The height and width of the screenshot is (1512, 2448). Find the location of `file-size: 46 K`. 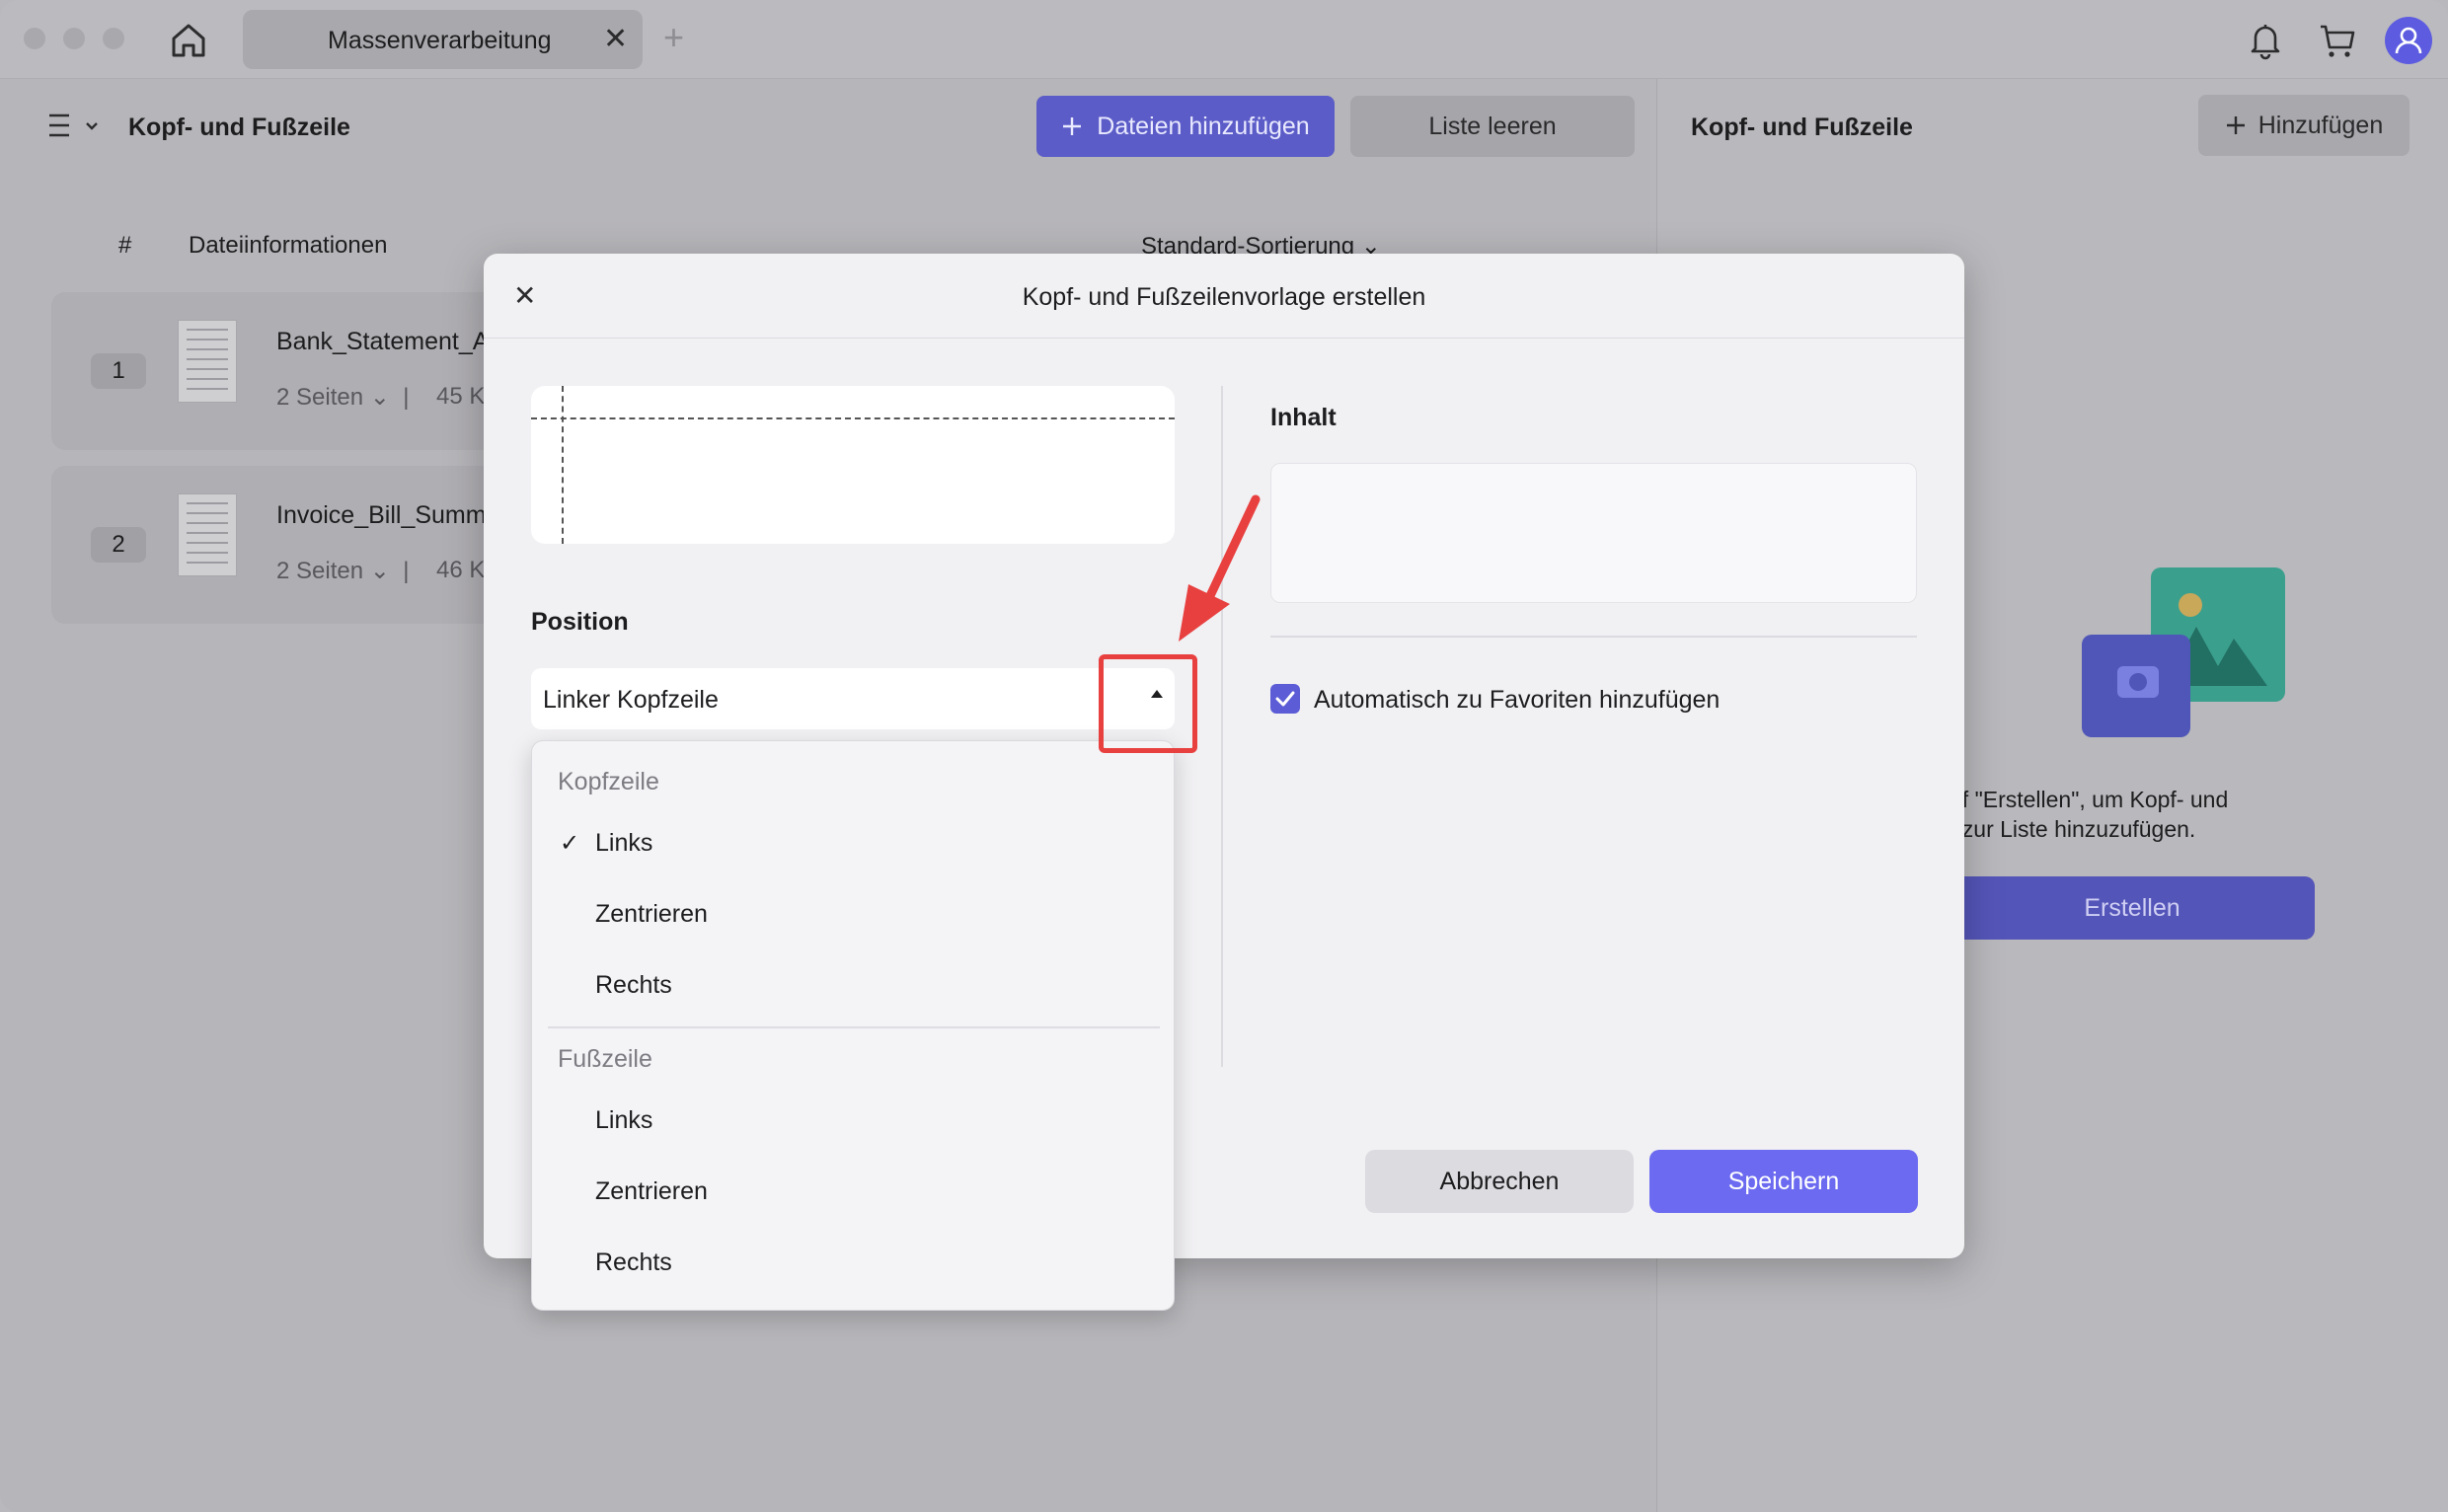

file-size: 46 K is located at coordinates (461, 570).